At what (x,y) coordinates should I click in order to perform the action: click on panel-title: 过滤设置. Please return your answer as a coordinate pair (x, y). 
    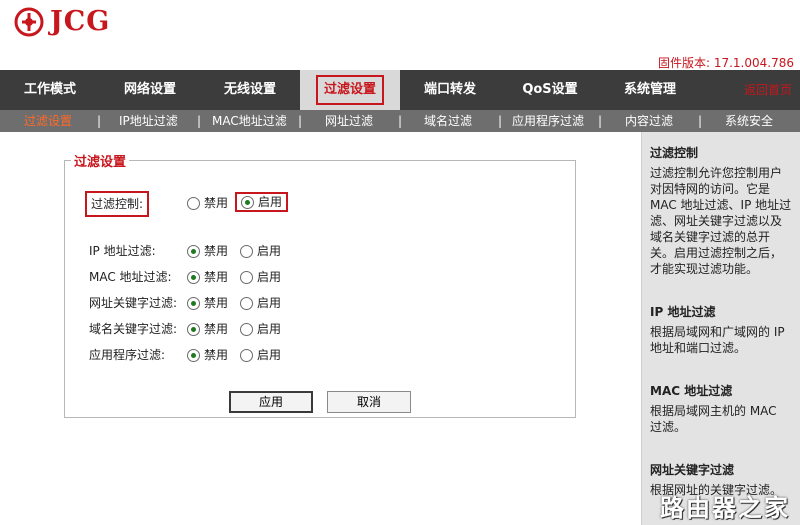
    Looking at the image, I should click on (100, 160).